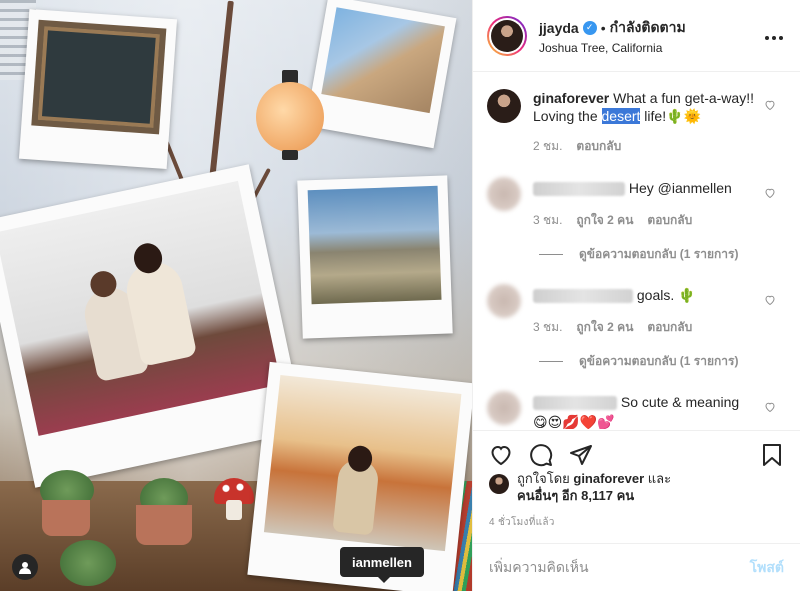  What do you see at coordinates (507, 35) in the screenshot?
I see `author-avatar` at bounding box center [507, 35].